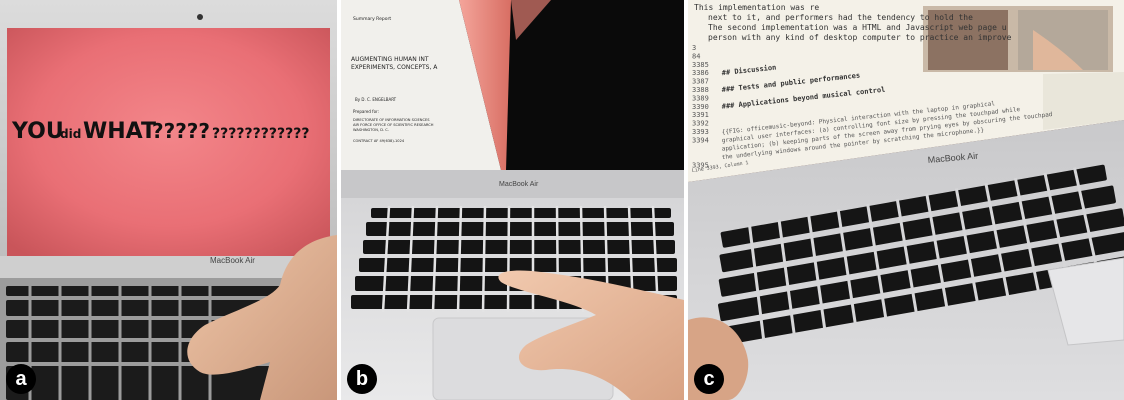  Describe the element at coordinates (181, 131) in the screenshot. I see `screen-question-marks: ?????` at that location.